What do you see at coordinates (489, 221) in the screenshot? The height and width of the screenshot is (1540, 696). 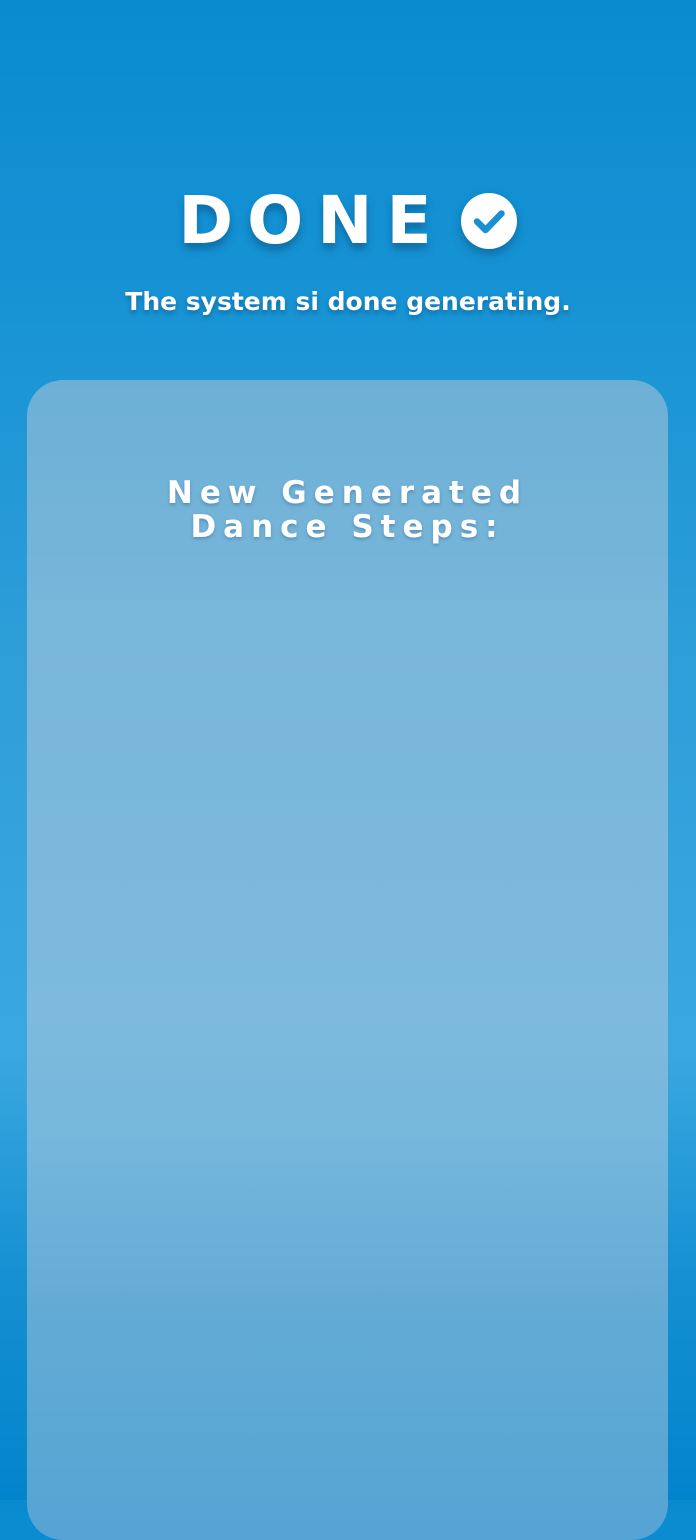 I see `check-circle-icon` at bounding box center [489, 221].